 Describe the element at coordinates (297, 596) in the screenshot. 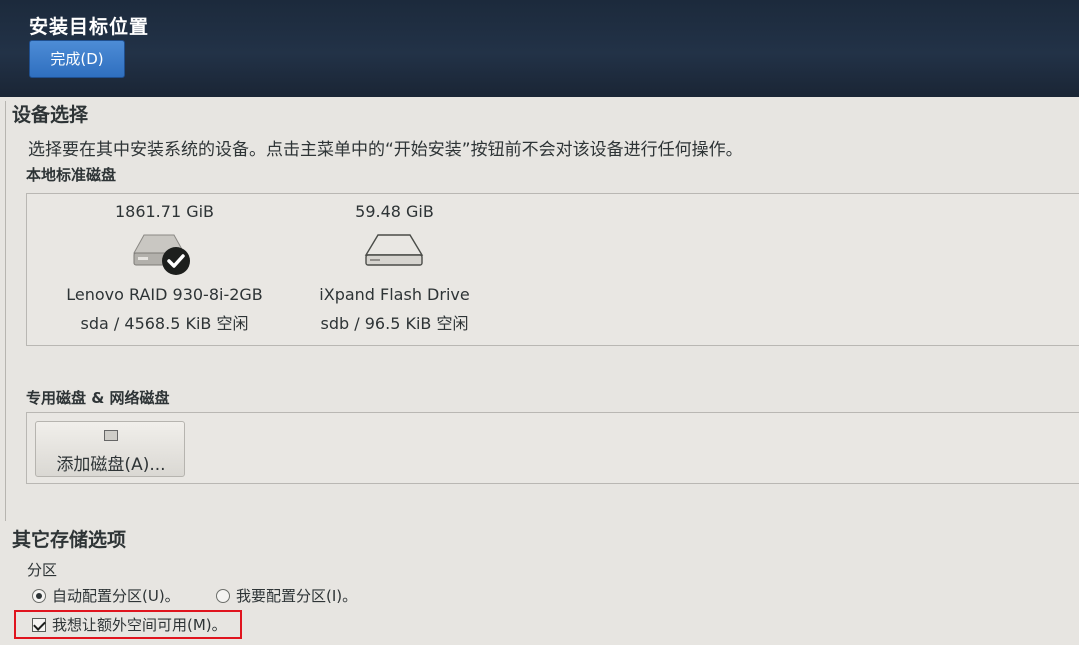

I see `manual-partition-label: 我要配置分区(I)。` at that location.